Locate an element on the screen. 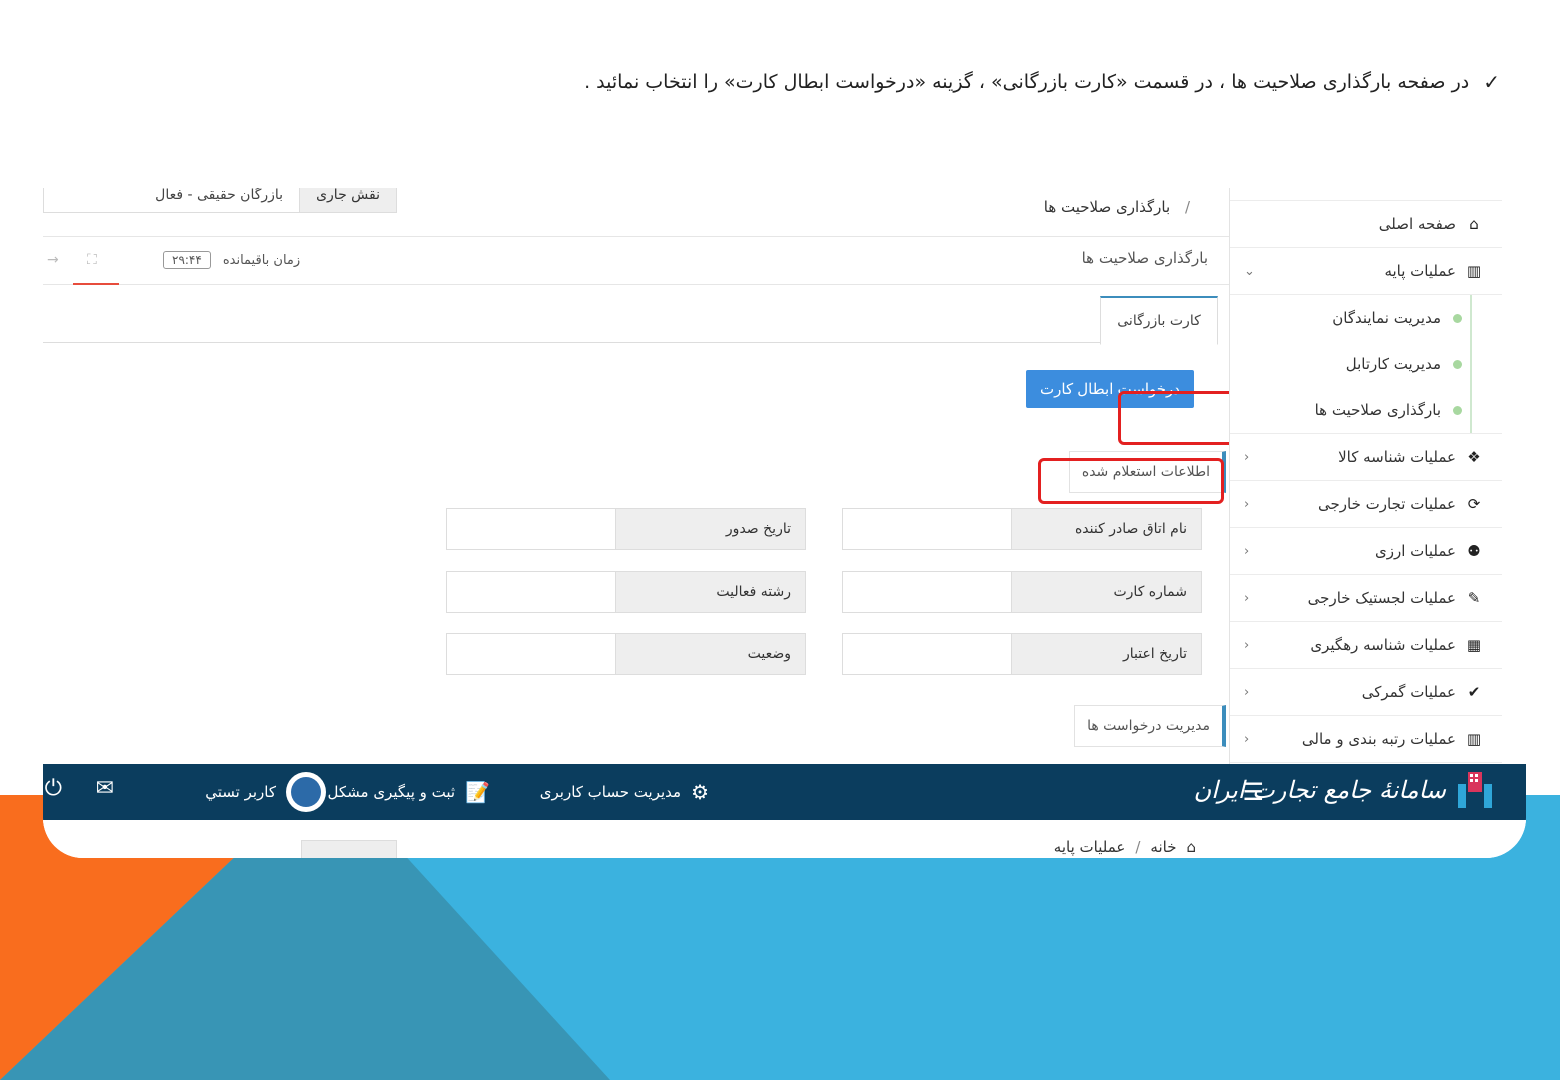  field-label: شماره کارت is located at coordinates (1106, 592).